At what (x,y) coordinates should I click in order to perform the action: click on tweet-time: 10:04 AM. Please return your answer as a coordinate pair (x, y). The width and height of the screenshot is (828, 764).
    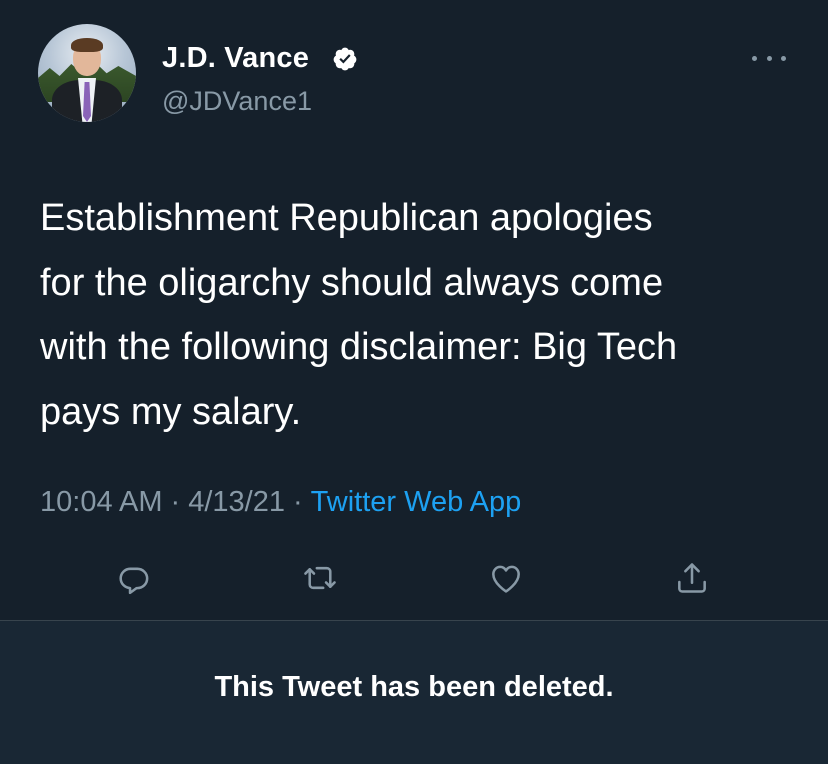
    Looking at the image, I should click on (101, 502).